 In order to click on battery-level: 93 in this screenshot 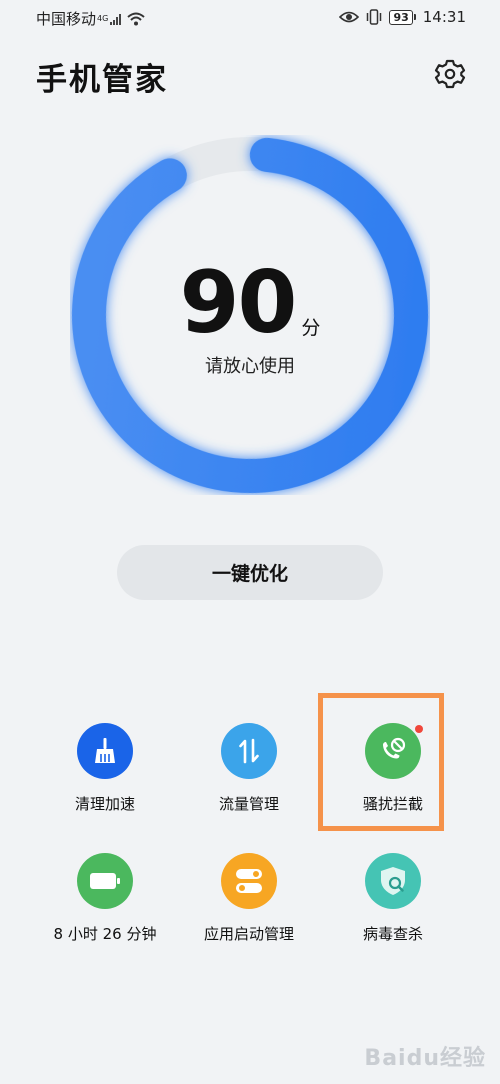, I will do `click(401, 17)`.